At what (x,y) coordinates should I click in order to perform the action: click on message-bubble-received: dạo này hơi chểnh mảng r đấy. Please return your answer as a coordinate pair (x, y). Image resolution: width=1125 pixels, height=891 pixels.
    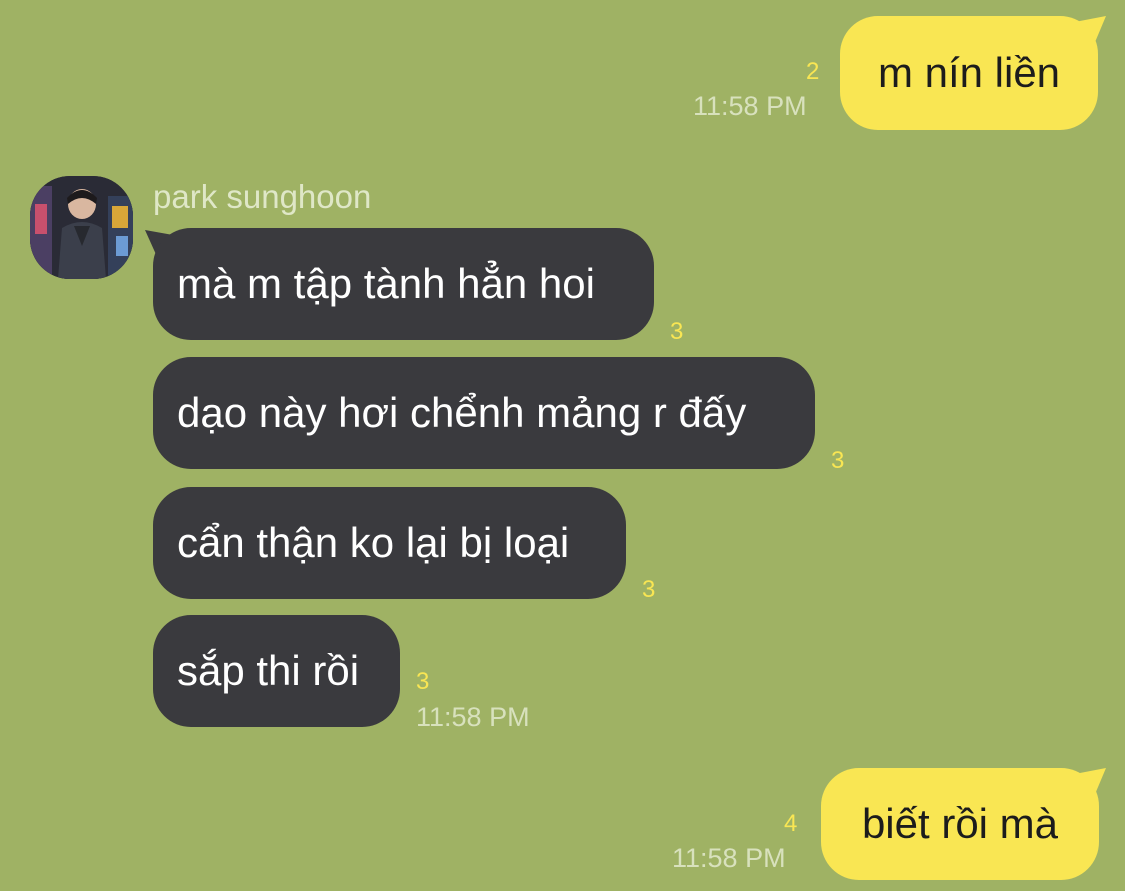
    Looking at the image, I should click on (484, 413).